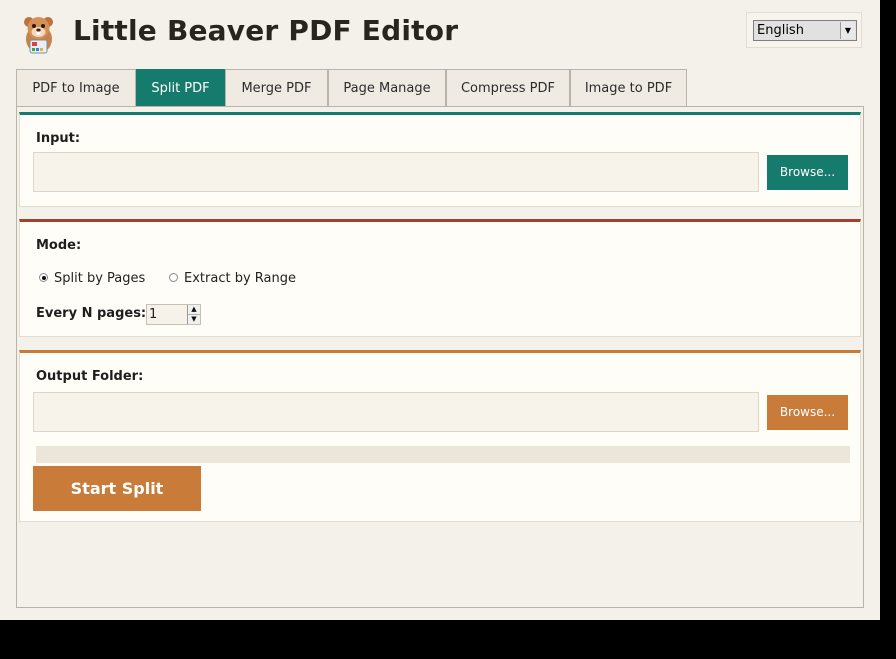 The width and height of the screenshot is (896, 659). What do you see at coordinates (173, 277) in the screenshot?
I see `radio-unchecked-icon` at bounding box center [173, 277].